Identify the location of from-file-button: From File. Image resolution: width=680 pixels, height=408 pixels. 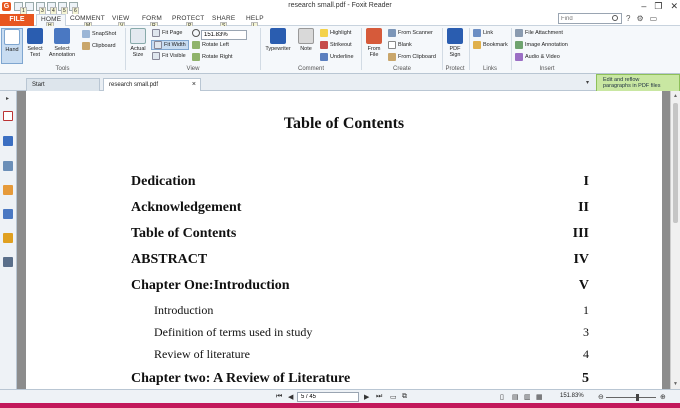
(374, 43).